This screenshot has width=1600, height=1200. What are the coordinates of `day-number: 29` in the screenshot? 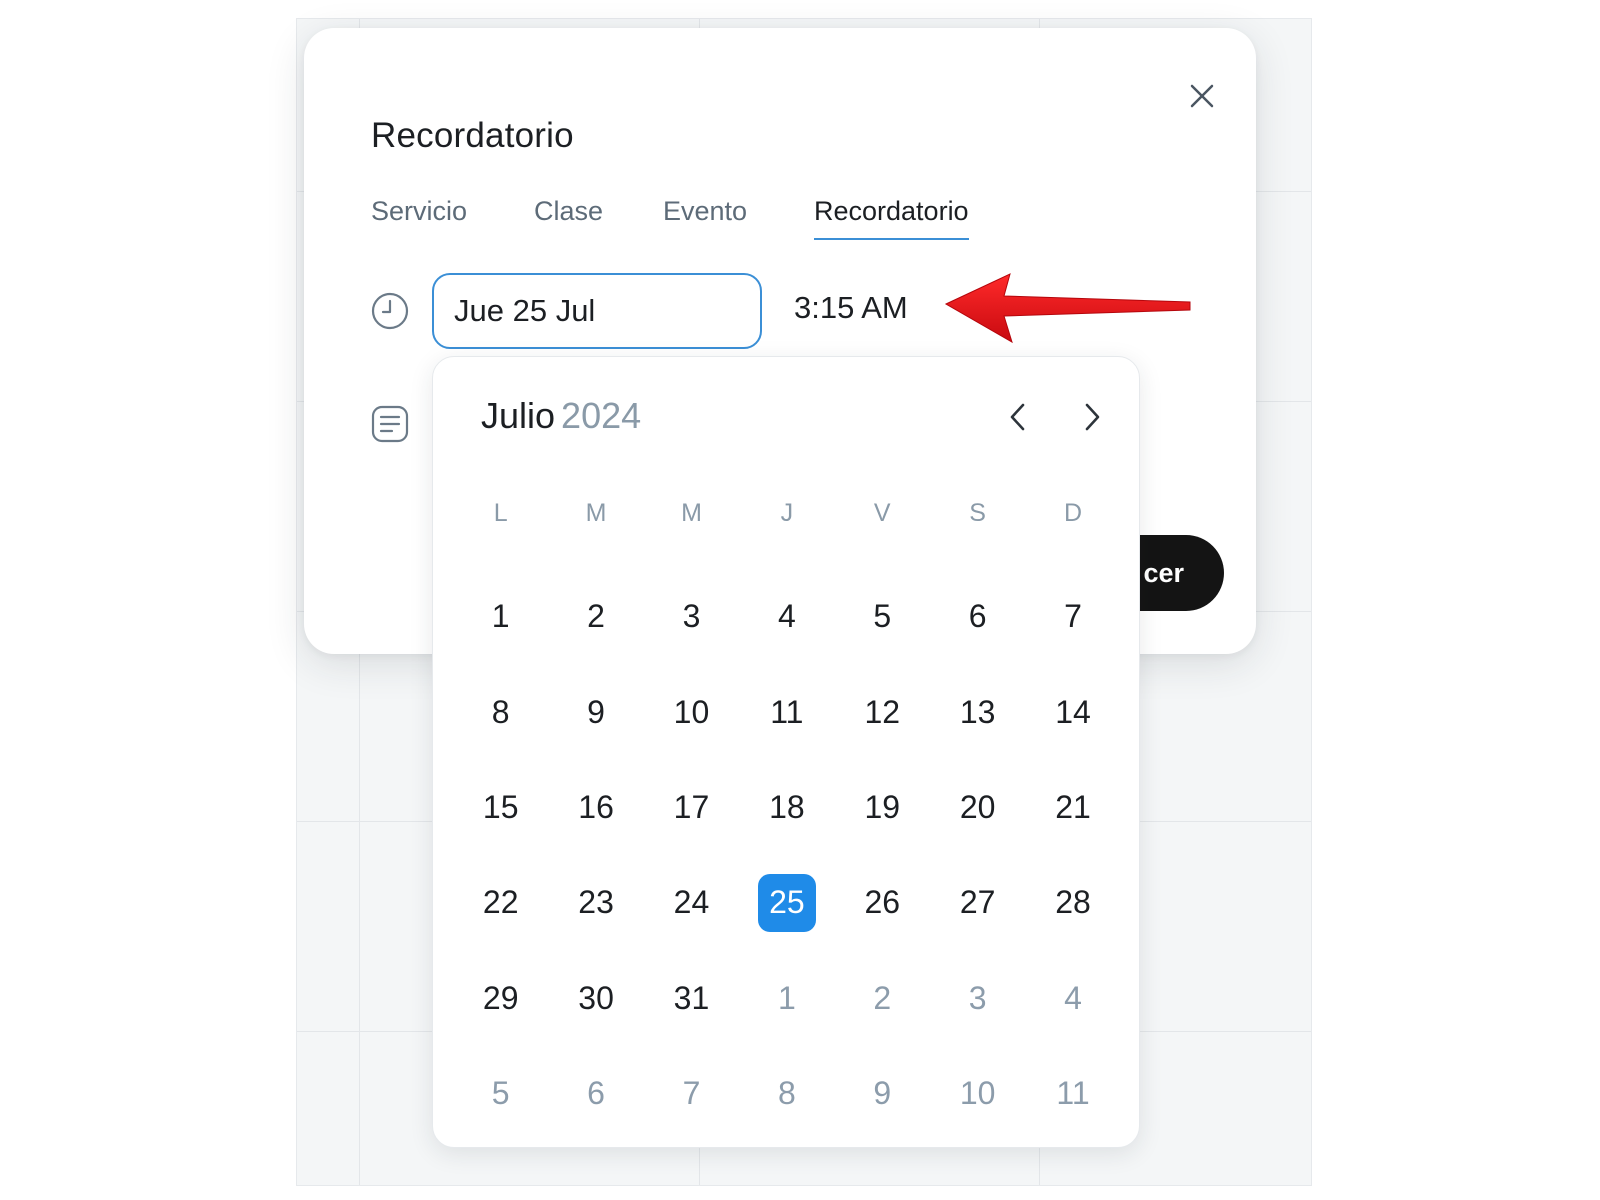 It's located at (500, 997).